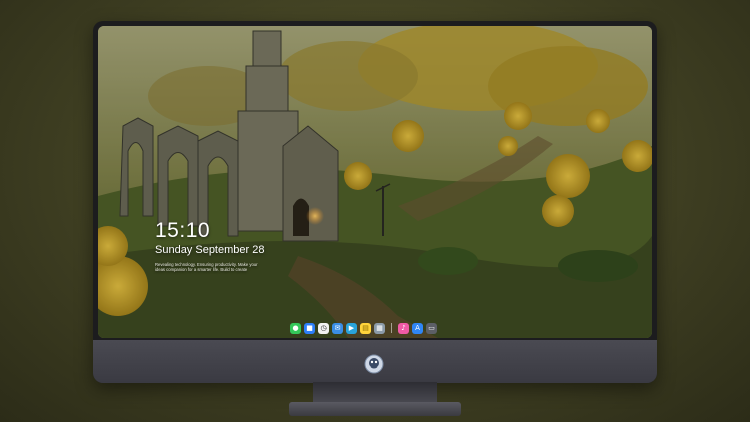  I want to click on notes-icon: ▤, so click(365, 328).